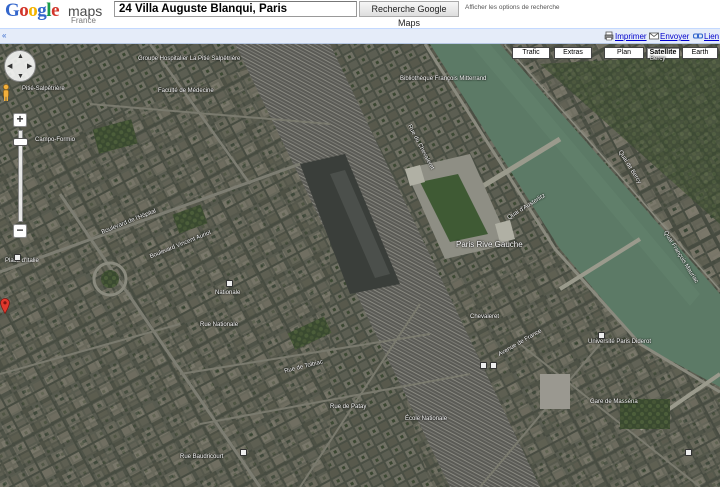 The height and width of the screenshot is (487, 720). I want to click on google-maps-logo: Google maps France, so click(57, 14).